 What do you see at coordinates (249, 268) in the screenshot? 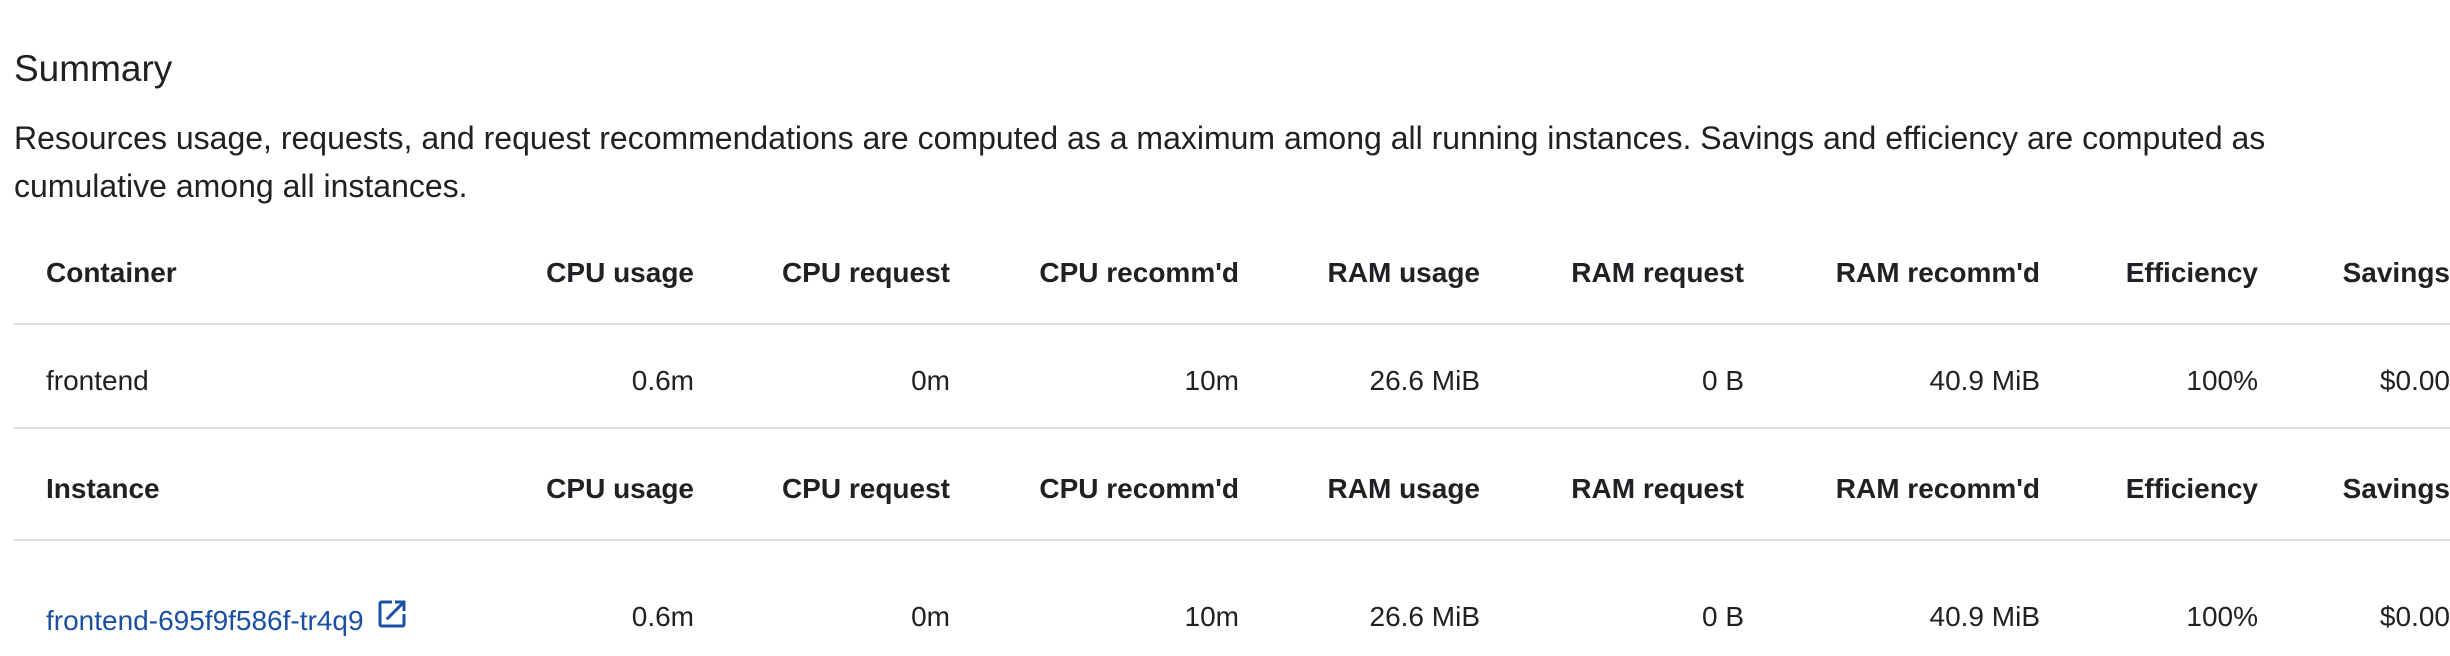
I see `col-header-container: Container` at bounding box center [249, 268].